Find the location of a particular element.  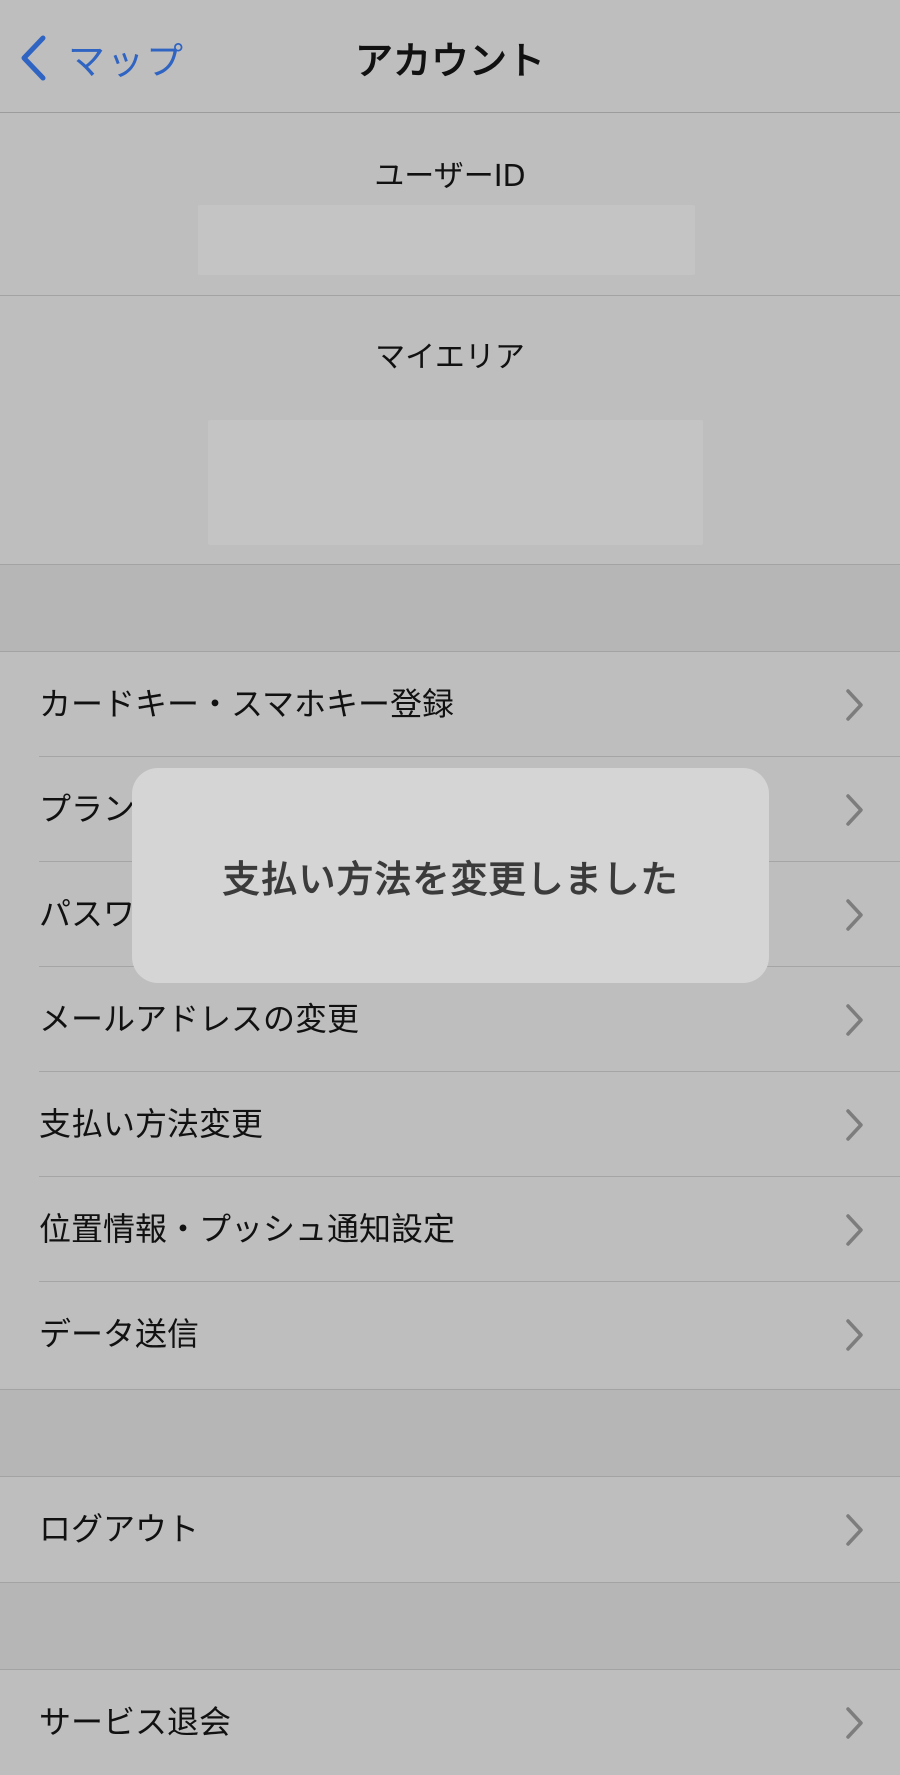

menu-item-location-push: 位置情報・プッシュ通知設定 is located at coordinates (450, 1229).